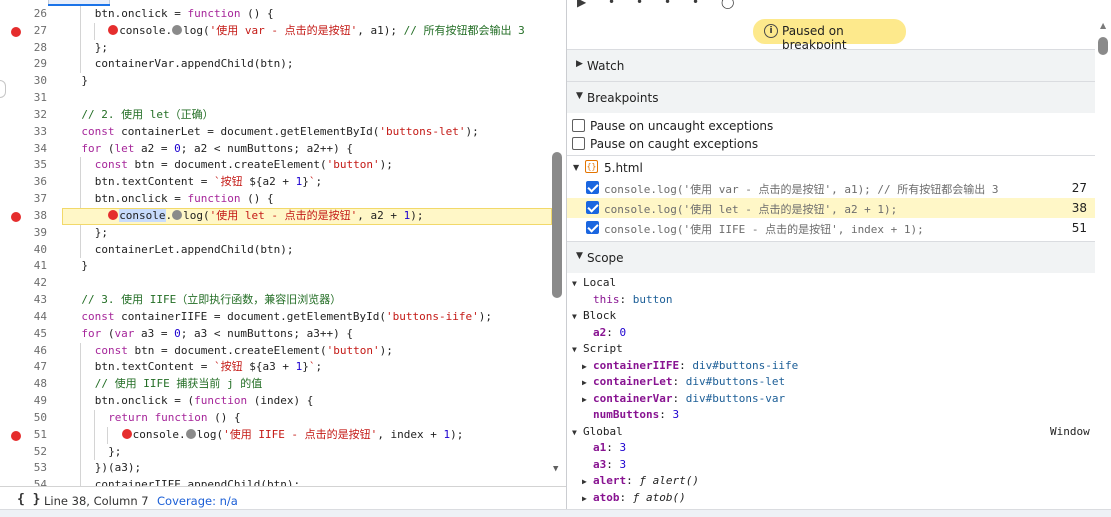  Describe the element at coordinates (276, 183) in the screenshot. I see `code-line: 36 btn.textContent = `按钮 ${a2 + 1}`;` at that location.